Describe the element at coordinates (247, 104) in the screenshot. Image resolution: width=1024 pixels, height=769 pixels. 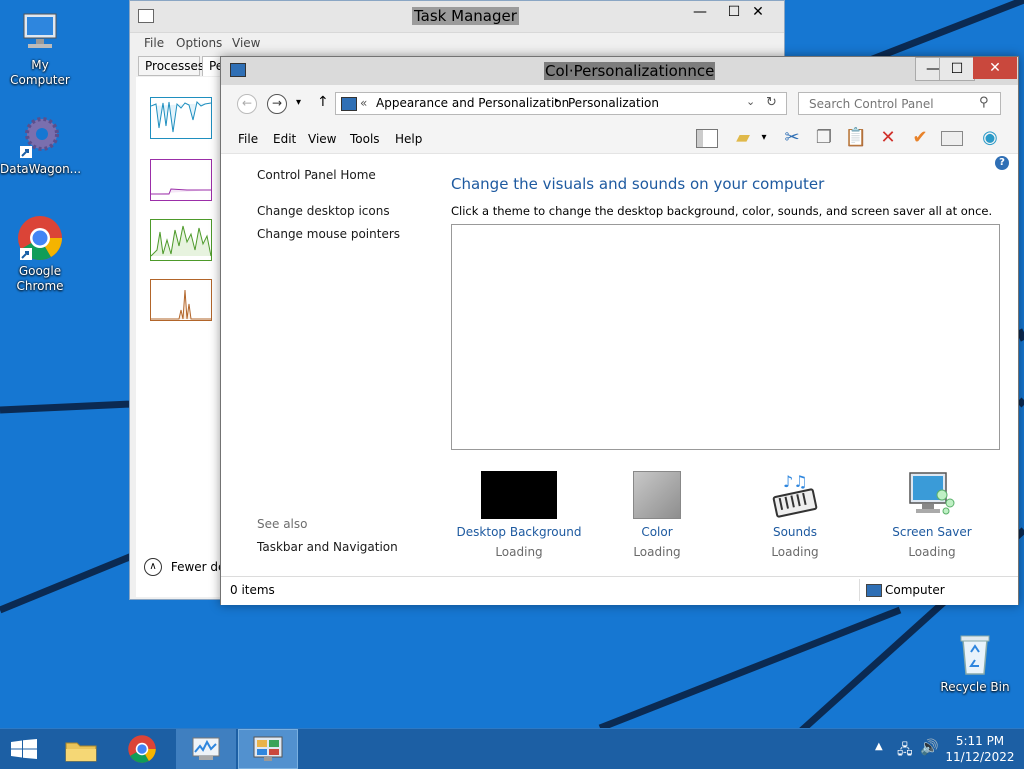
I see `back-button: ←` at that location.